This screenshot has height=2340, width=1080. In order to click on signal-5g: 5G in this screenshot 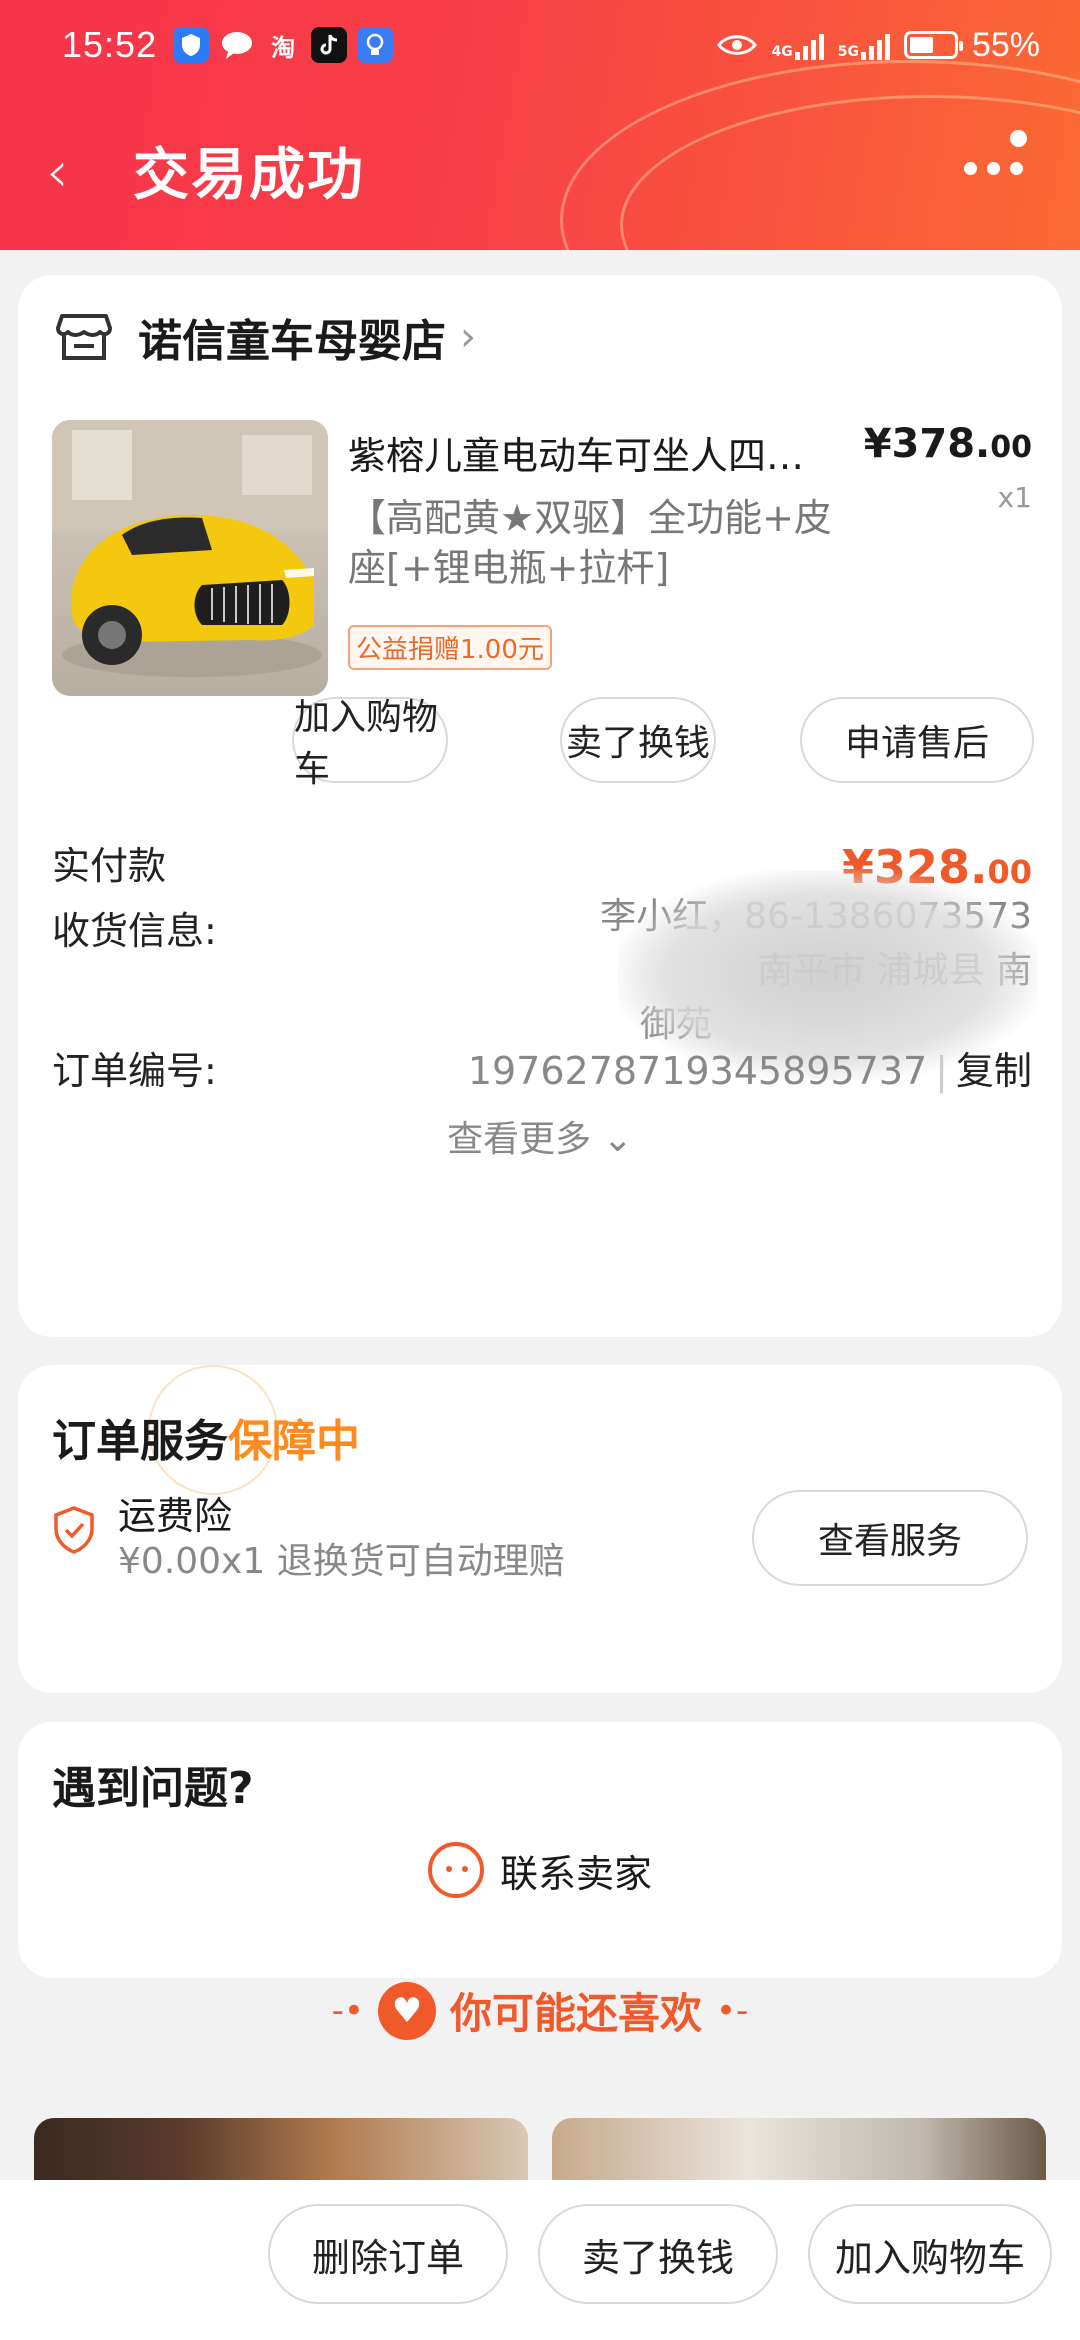, I will do `click(864, 45)`.